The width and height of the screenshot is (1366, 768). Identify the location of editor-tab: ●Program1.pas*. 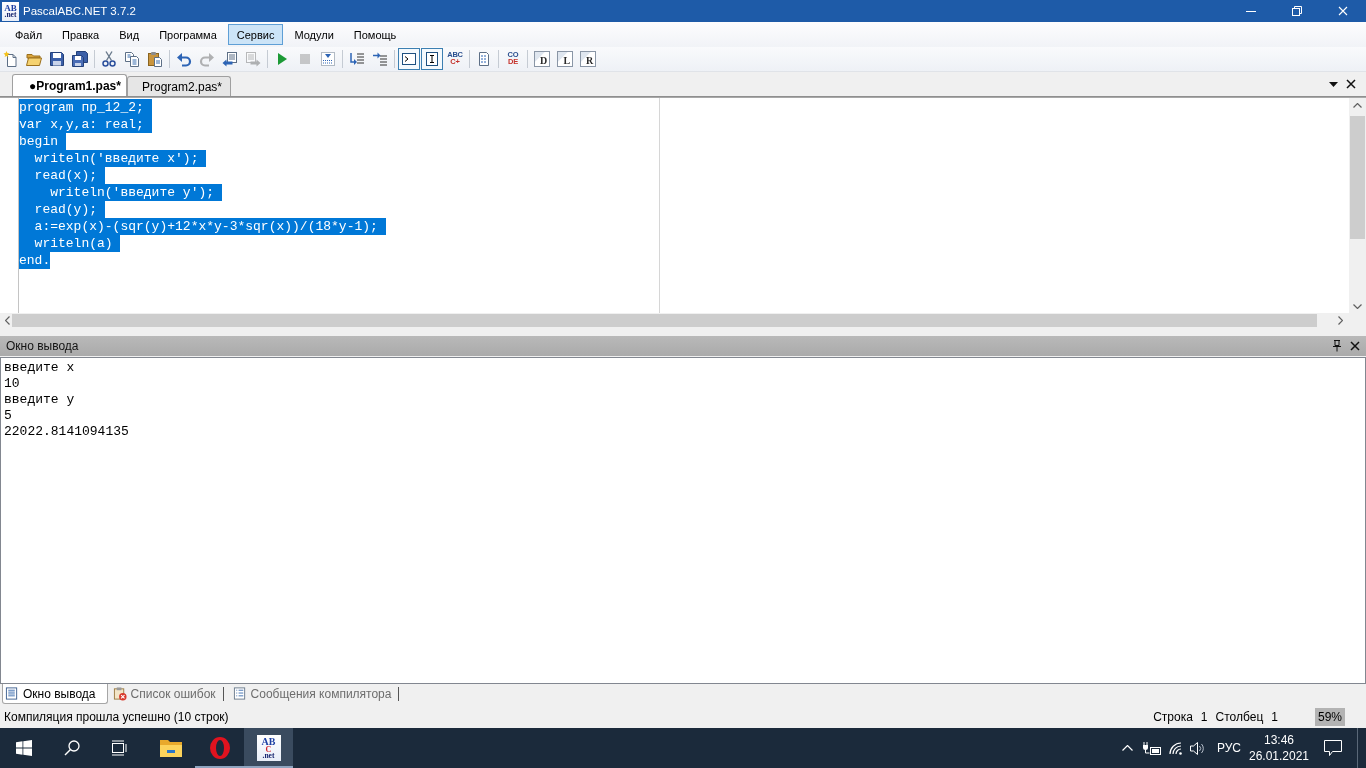
(69, 85).